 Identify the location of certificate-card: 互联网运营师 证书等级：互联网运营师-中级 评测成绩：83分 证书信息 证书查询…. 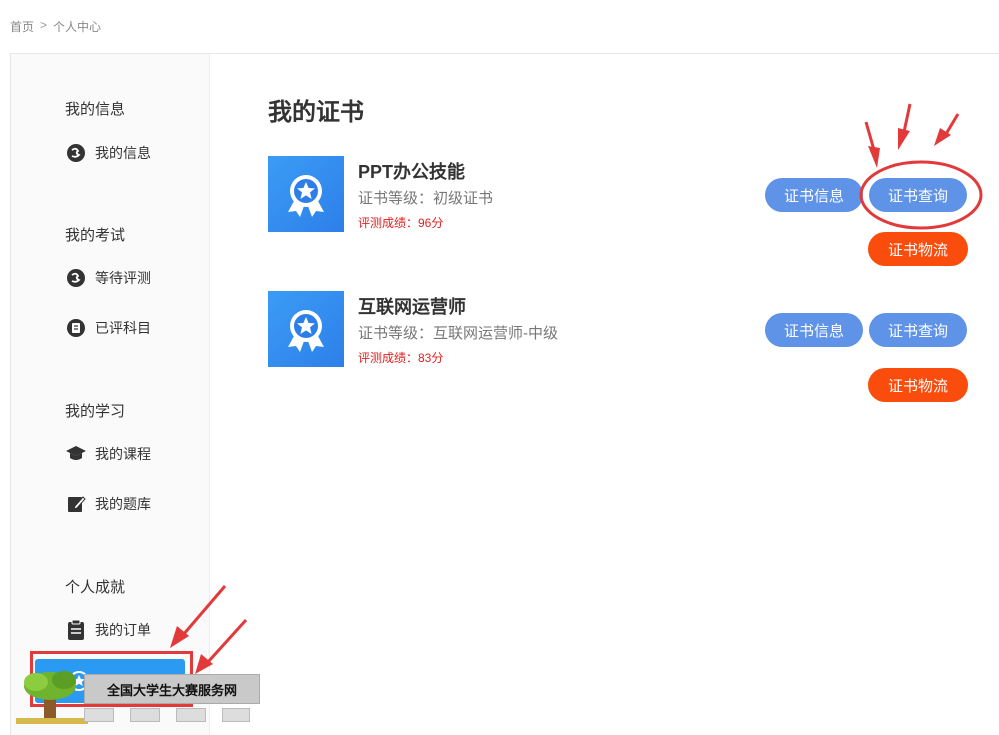
(628, 346).